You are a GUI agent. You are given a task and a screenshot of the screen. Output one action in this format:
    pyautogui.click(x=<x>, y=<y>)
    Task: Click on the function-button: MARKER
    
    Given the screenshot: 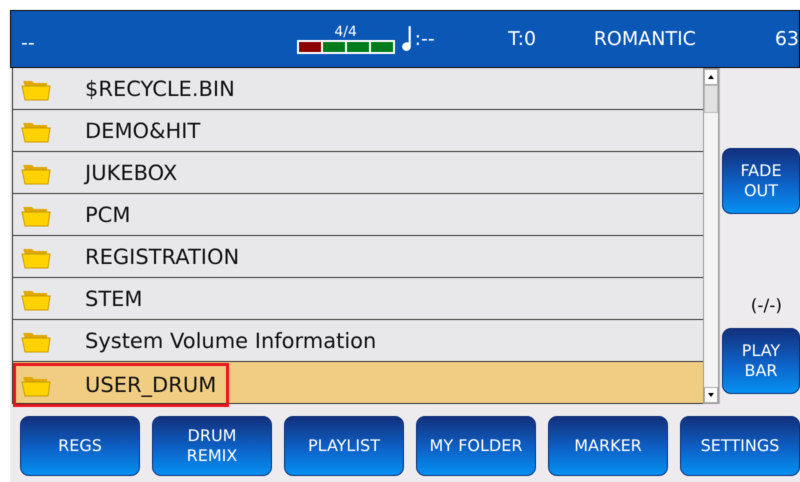 What is the action you would take?
    pyautogui.click(x=608, y=446)
    